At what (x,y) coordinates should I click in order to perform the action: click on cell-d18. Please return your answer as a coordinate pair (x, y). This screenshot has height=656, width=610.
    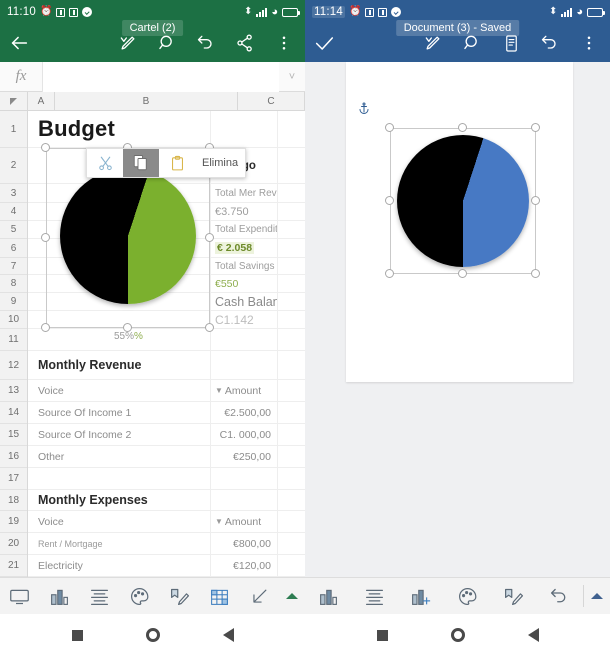
    Looking at the image, I should click on (291, 500).